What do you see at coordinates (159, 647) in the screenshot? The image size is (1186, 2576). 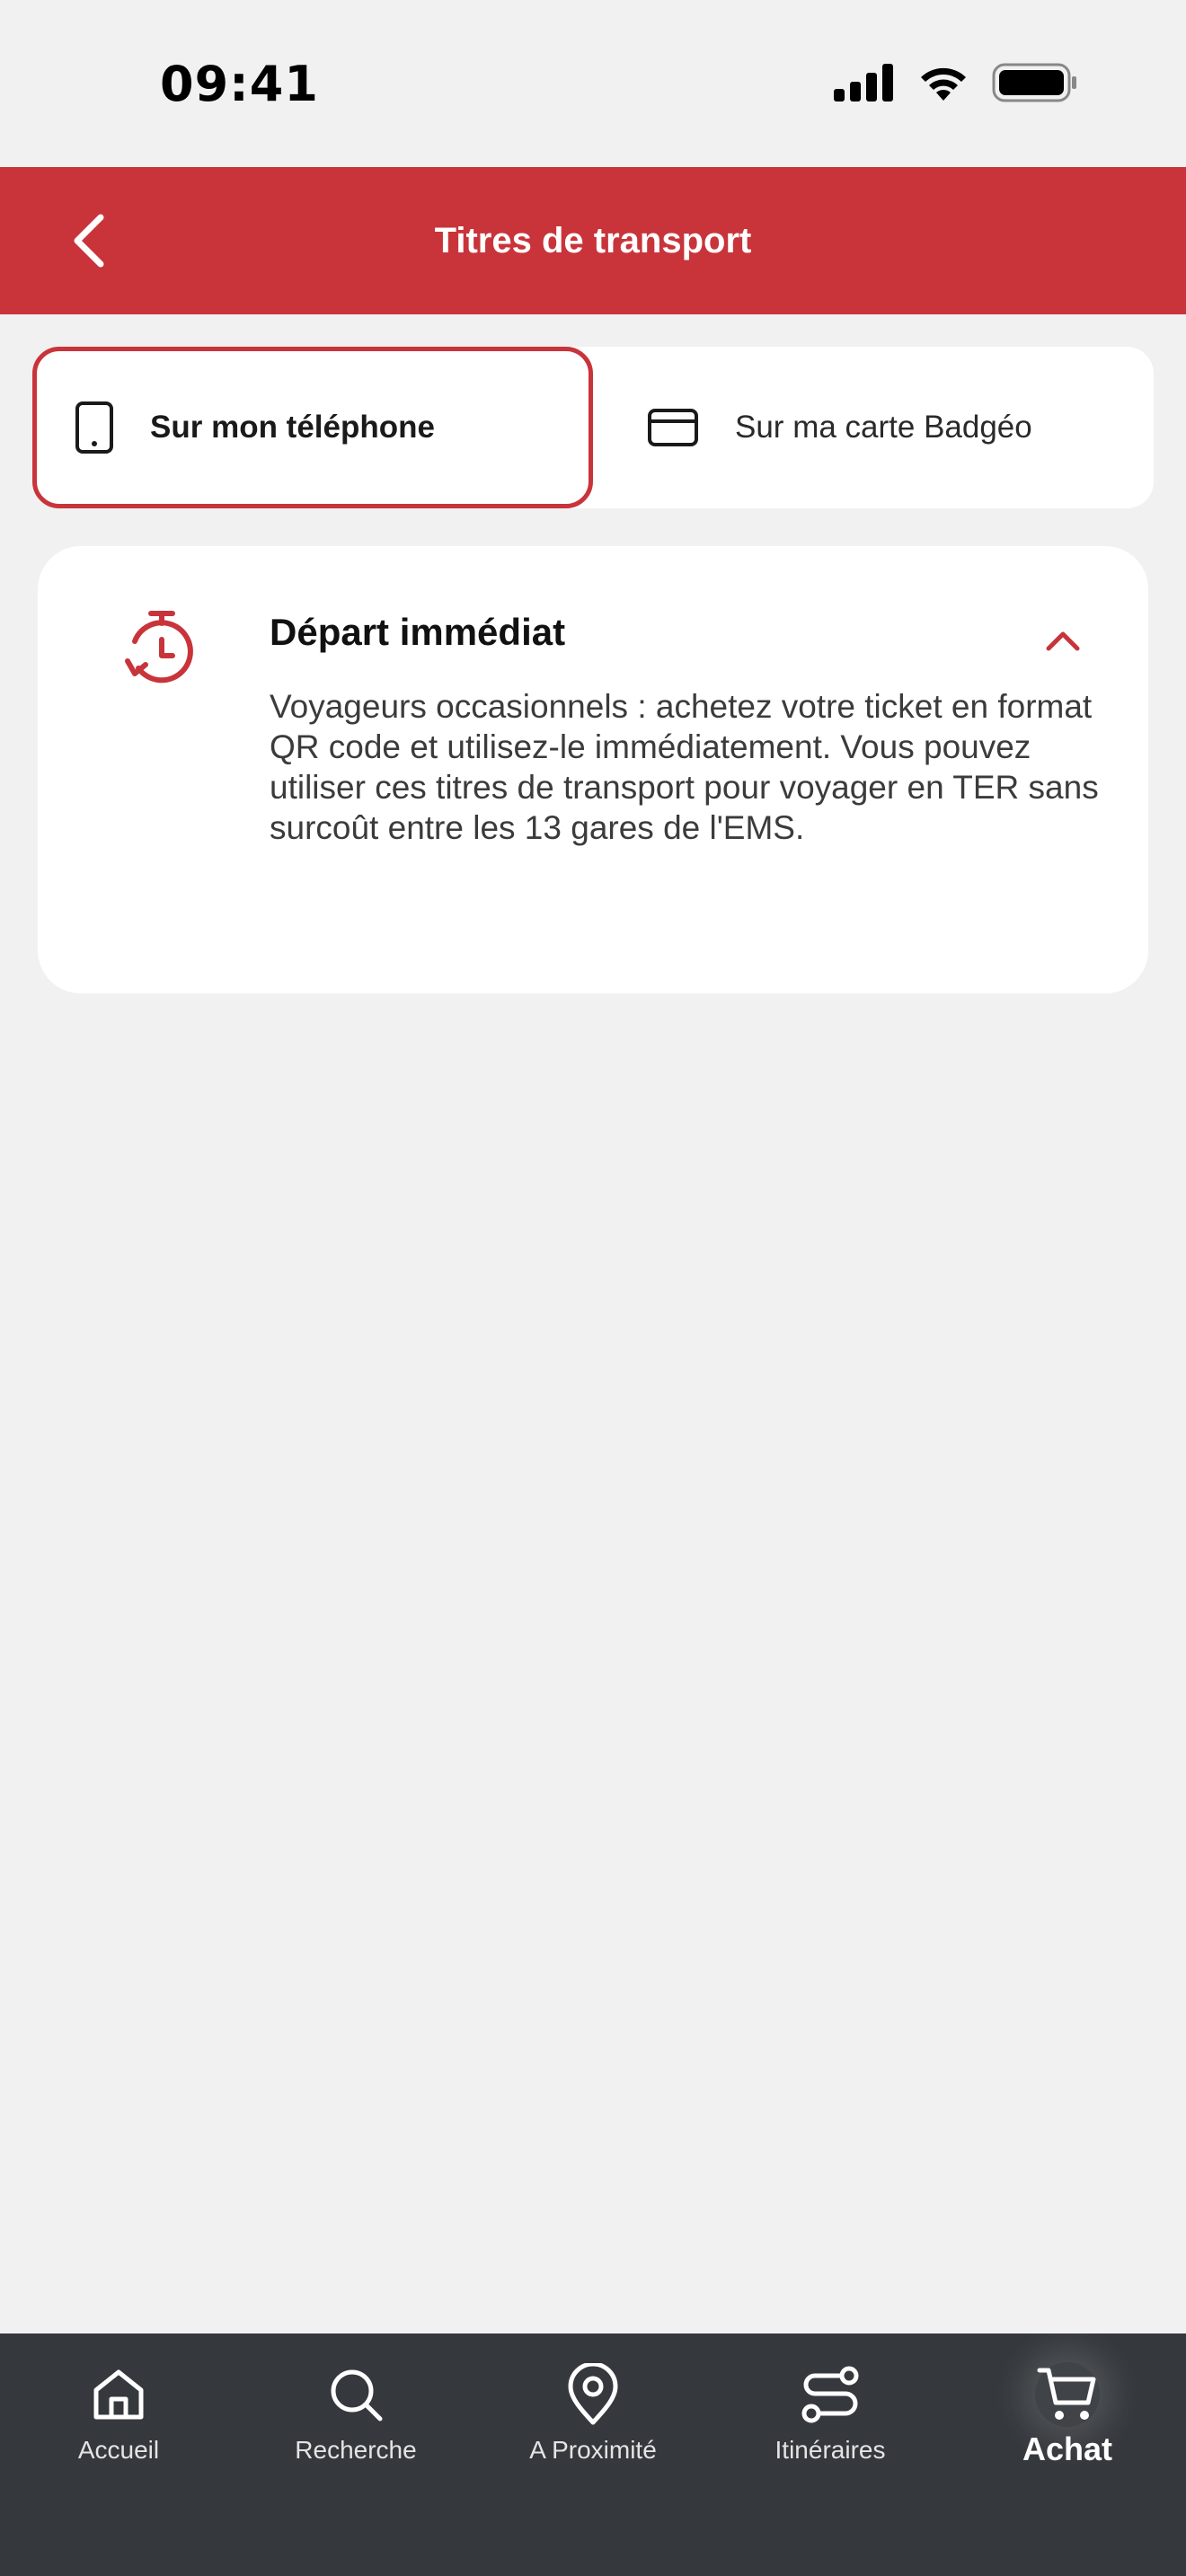 I see `timer-refresh-icon` at bounding box center [159, 647].